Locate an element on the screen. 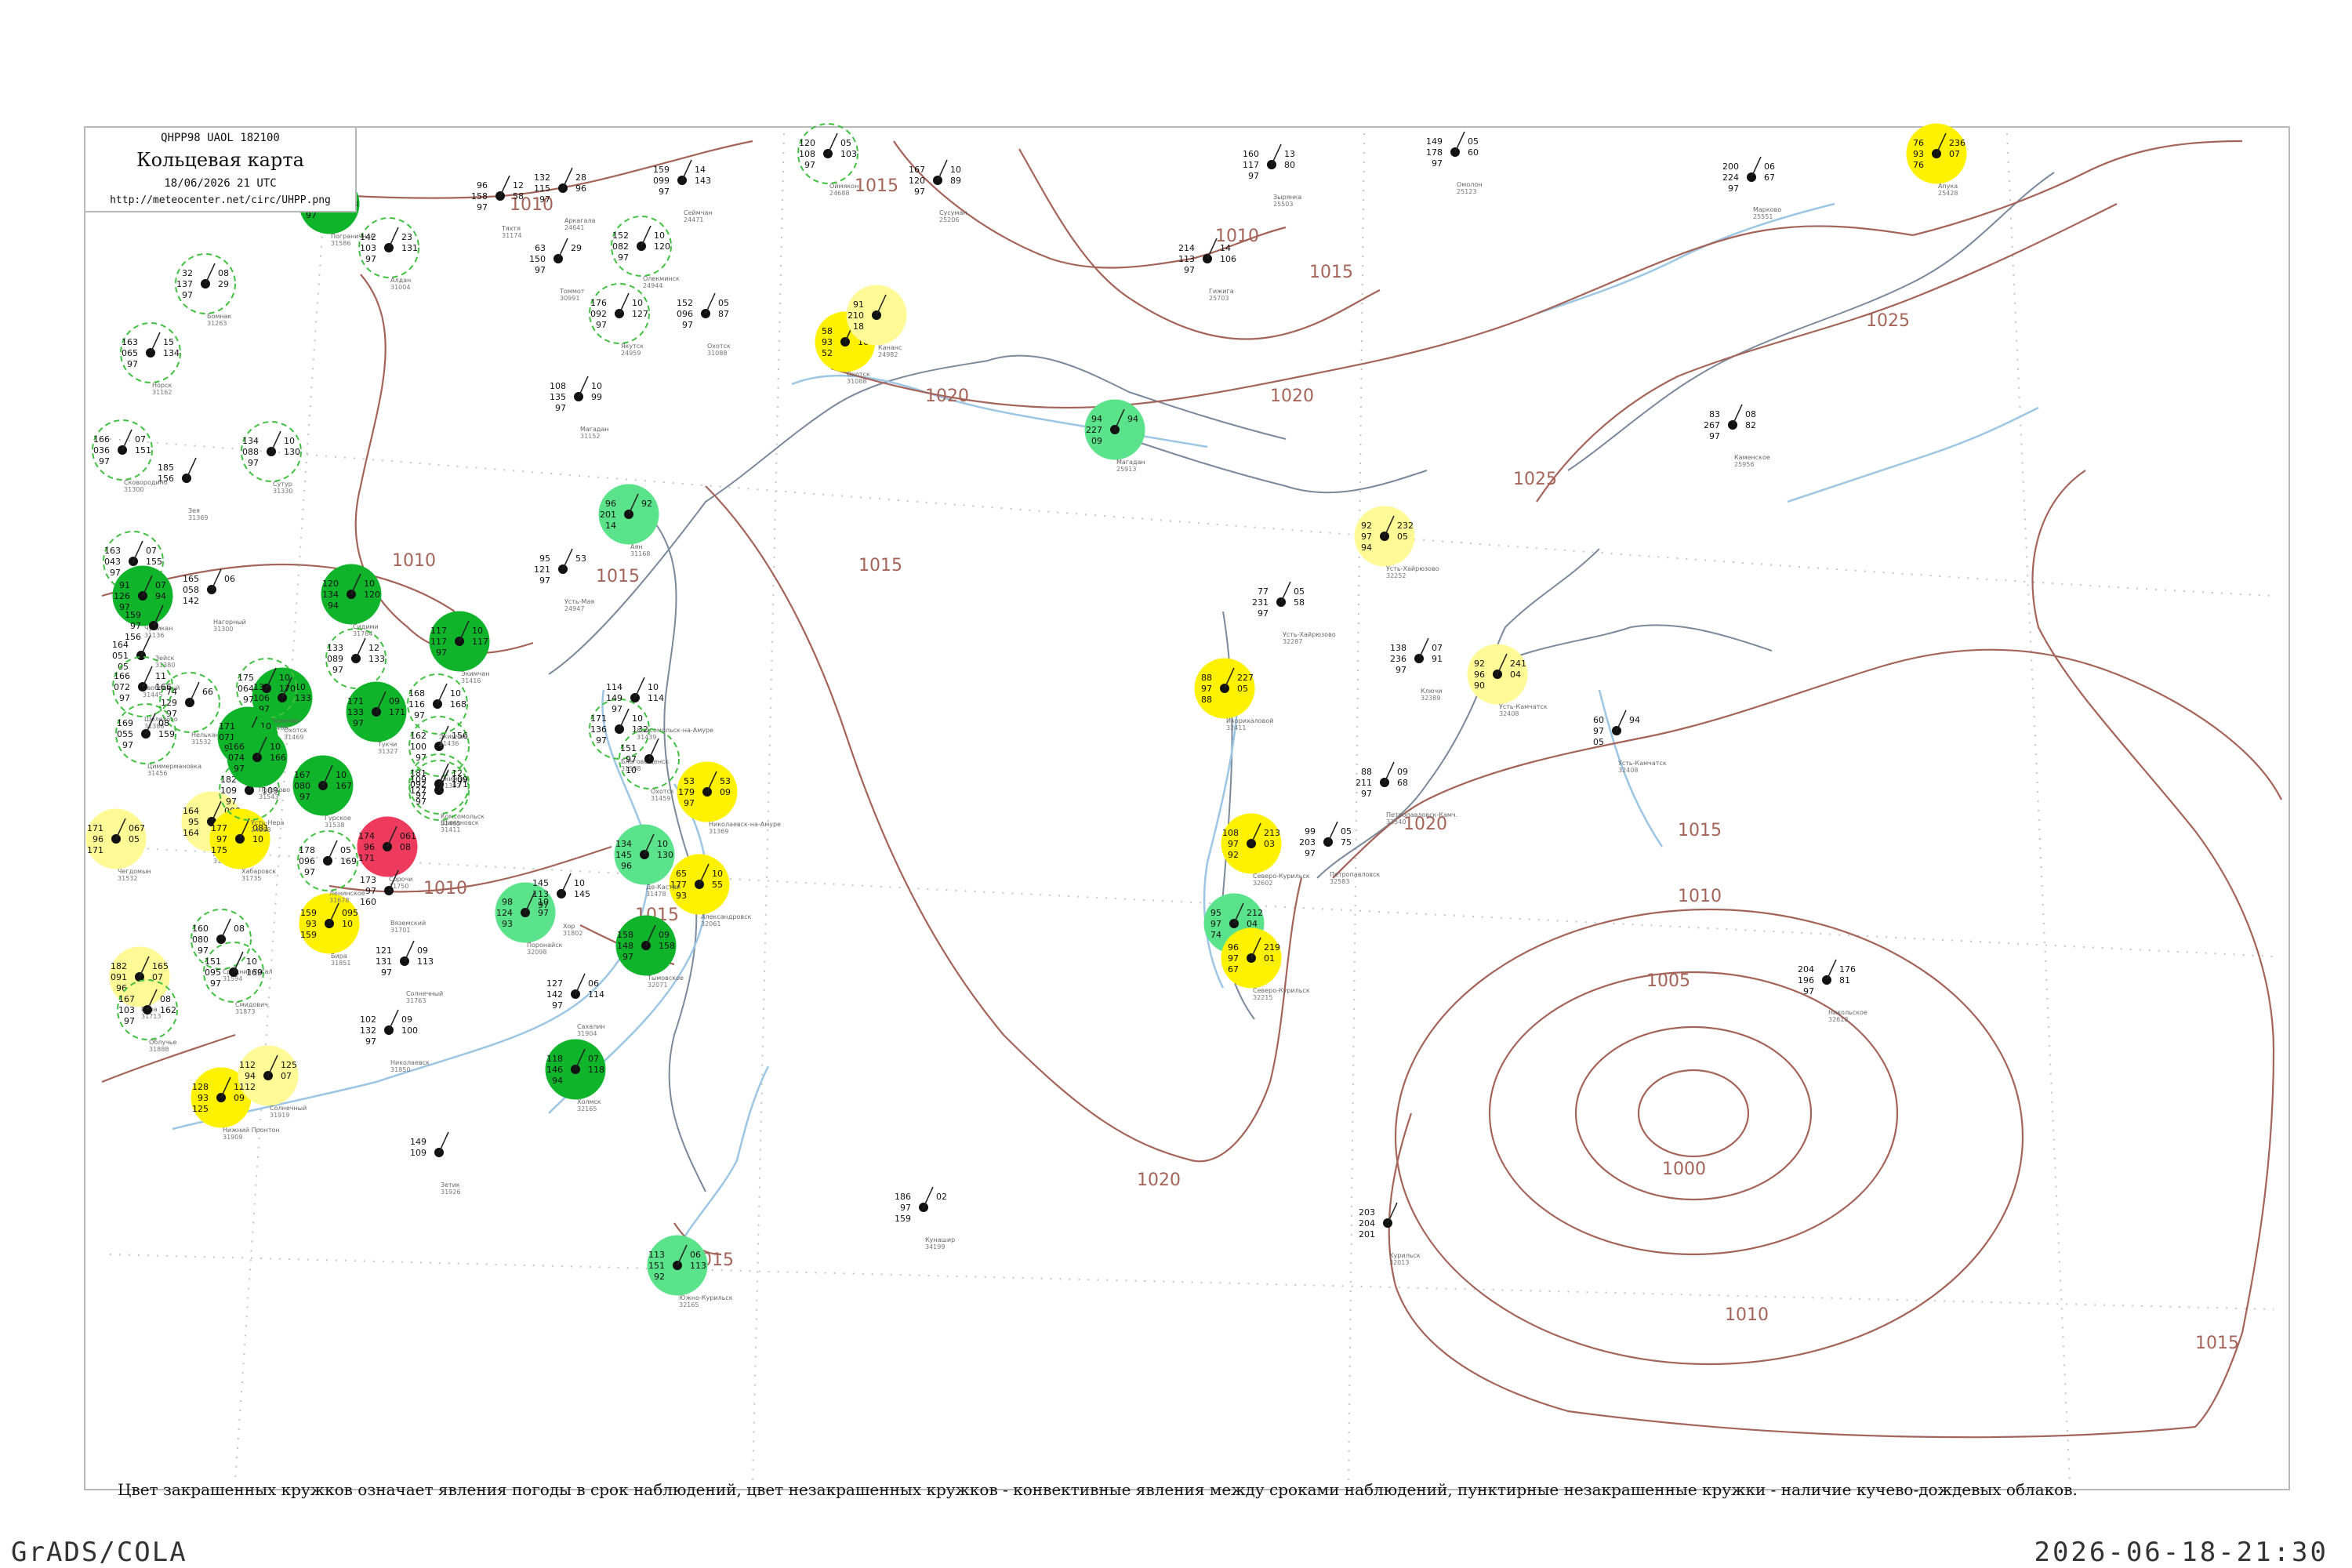 The height and width of the screenshot is (1568, 2352). station-name: Алдан is located at coordinates (400, 280).